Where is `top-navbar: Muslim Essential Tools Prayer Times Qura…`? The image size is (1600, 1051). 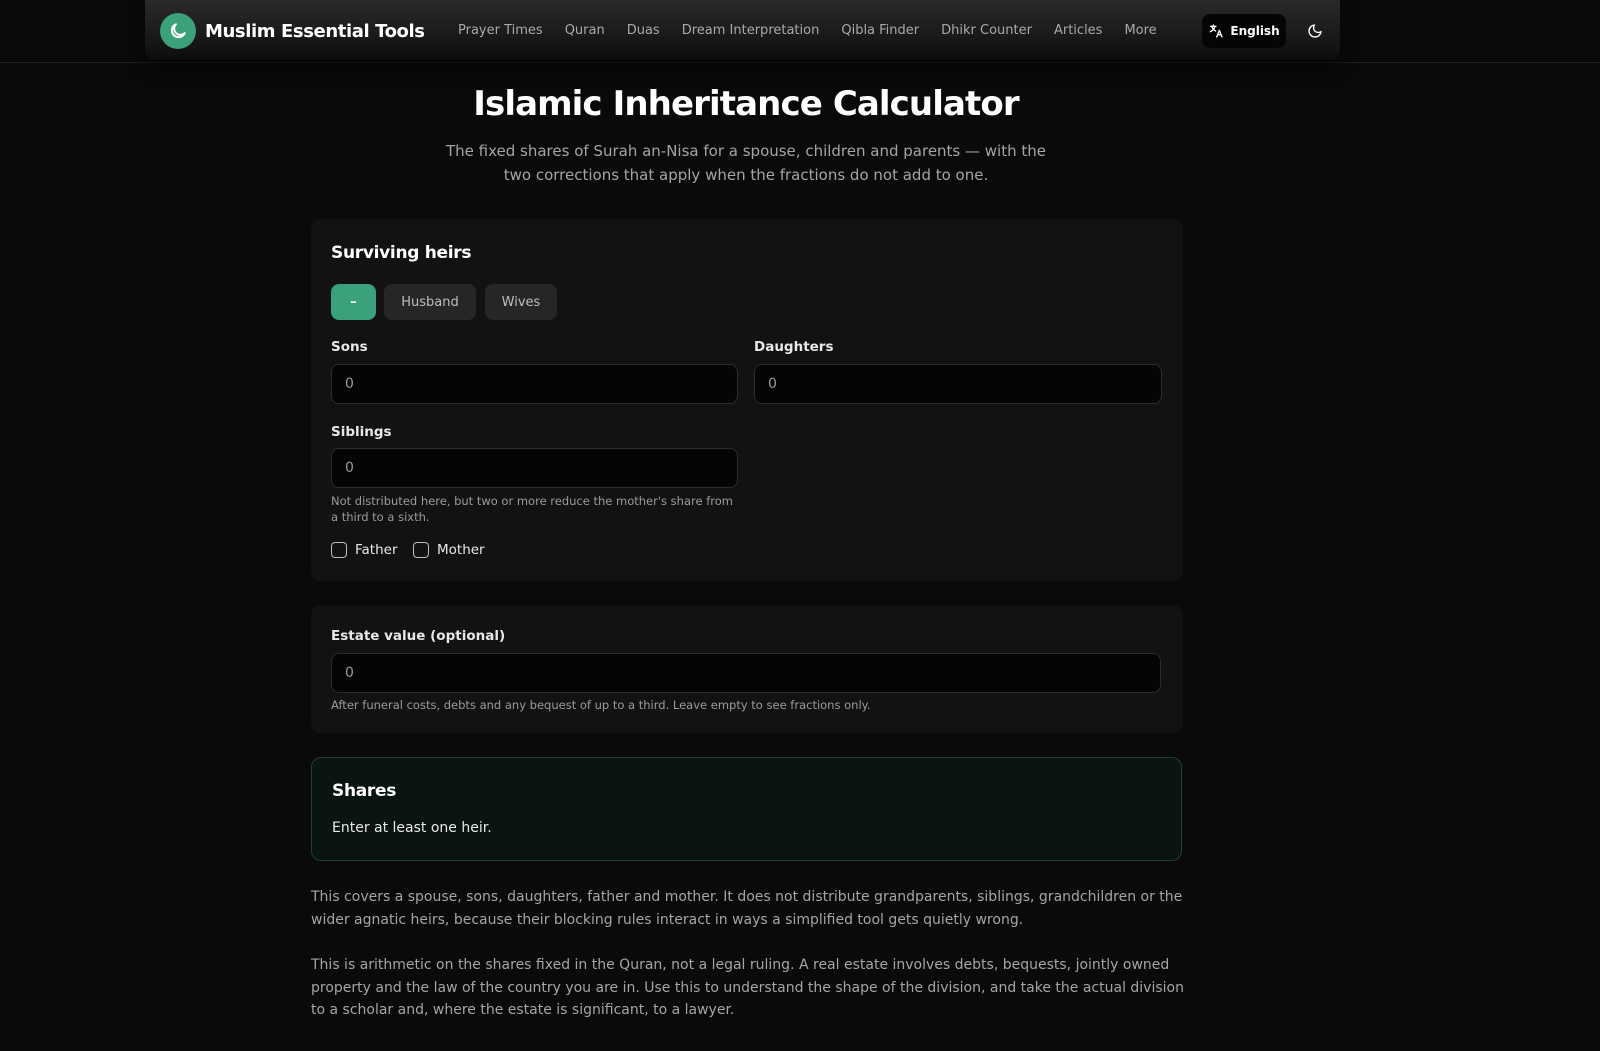
top-navbar: Muslim Essential Tools Prayer Times Qura… is located at coordinates (800, 31).